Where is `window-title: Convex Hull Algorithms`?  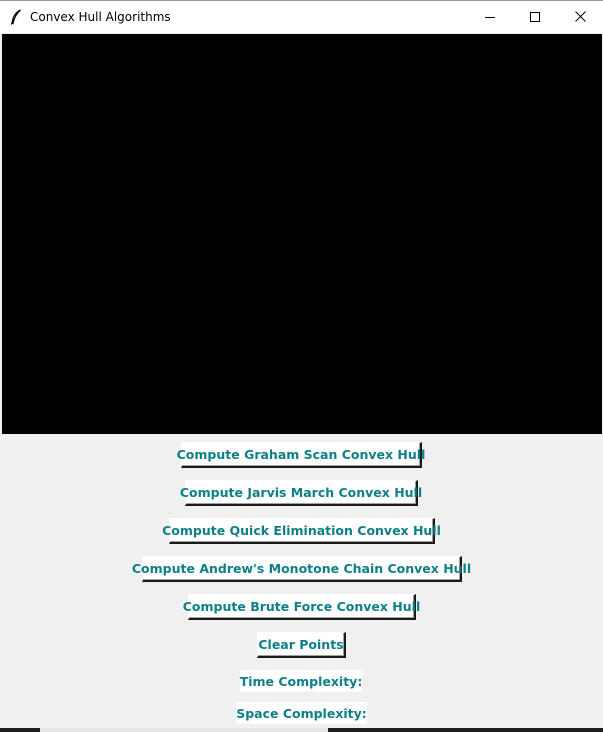 window-title: Convex Hull Algorithms is located at coordinates (100, 17).